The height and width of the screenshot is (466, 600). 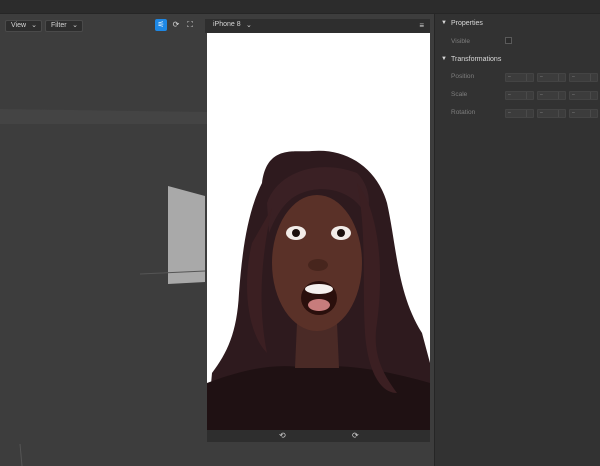 I want to click on filter-label: Filter, so click(x=59, y=25).